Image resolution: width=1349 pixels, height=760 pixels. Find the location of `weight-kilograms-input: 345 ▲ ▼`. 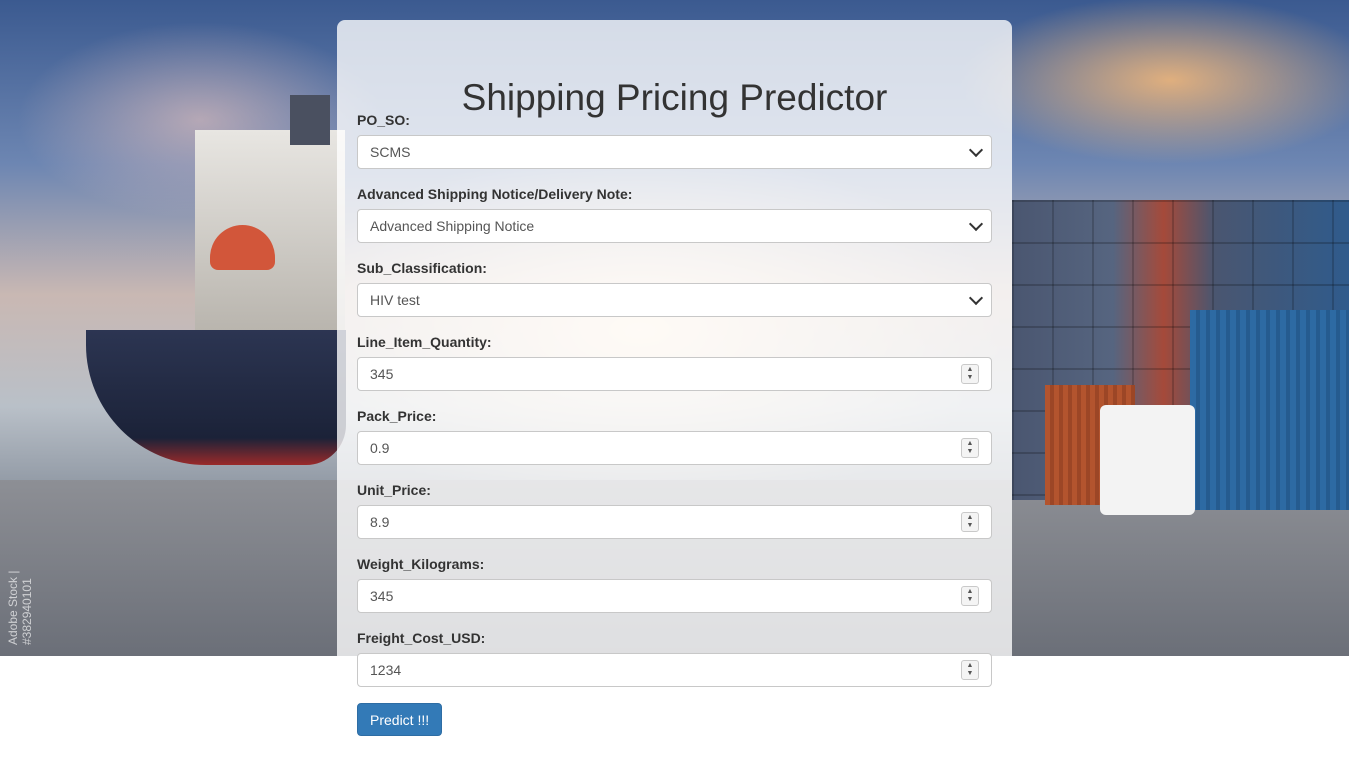

weight-kilograms-input: 345 ▲ ▼ is located at coordinates (674, 596).